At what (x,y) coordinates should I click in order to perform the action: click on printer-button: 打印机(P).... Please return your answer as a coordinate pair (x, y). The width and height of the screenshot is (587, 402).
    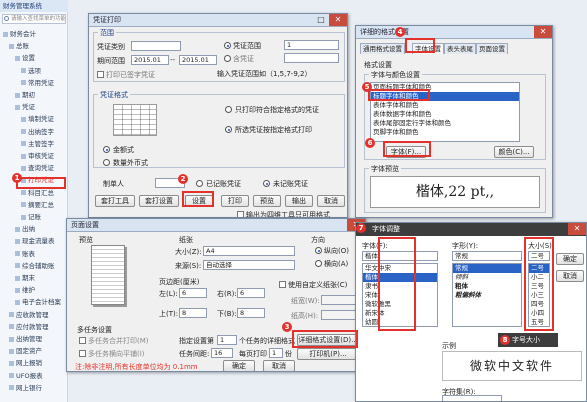
    Looking at the image, I should click on (328, 354).